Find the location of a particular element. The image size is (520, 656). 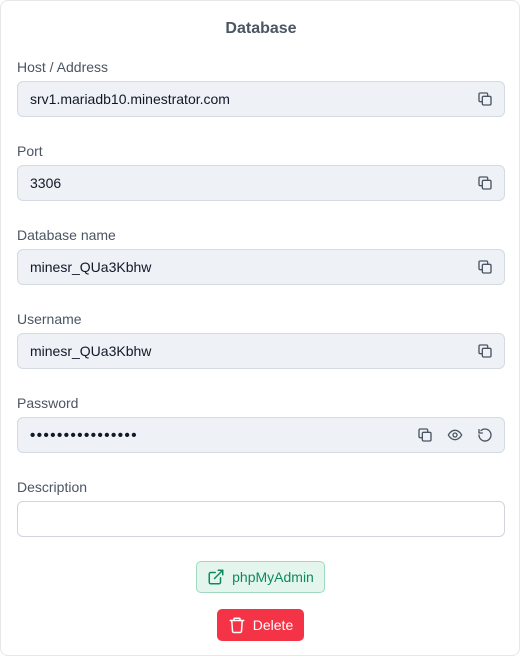

delete-label: Delete is located at coordinates (273, 625).